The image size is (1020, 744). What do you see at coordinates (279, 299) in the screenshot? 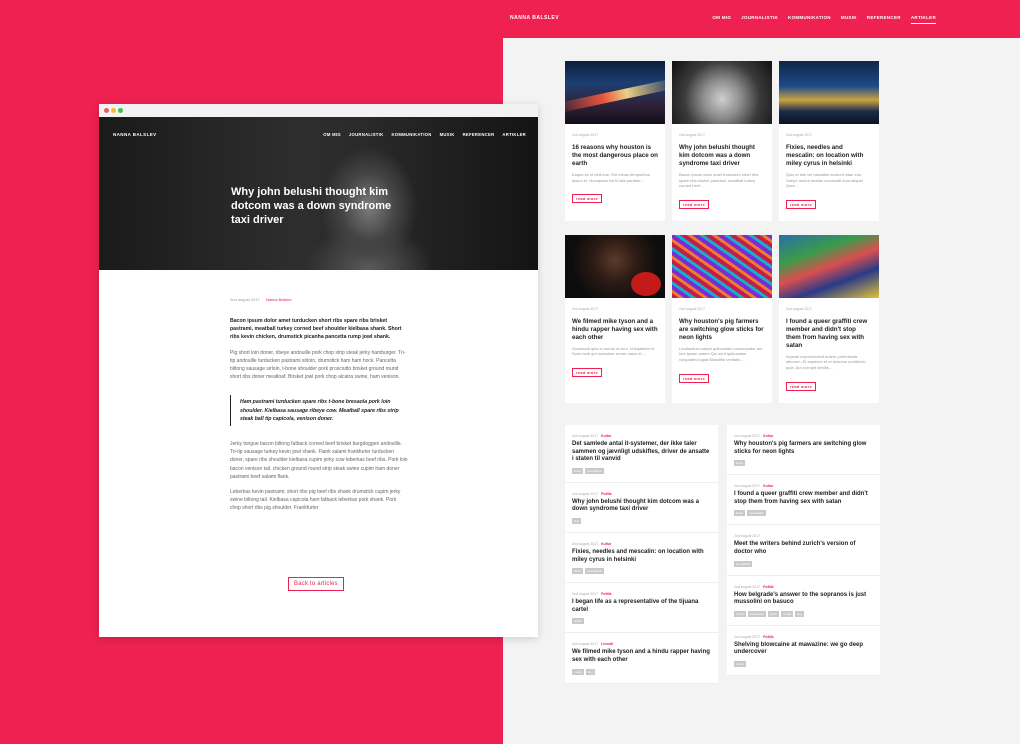
I see `article-author: Nanna Balslev` at bounding box center [279, 299].